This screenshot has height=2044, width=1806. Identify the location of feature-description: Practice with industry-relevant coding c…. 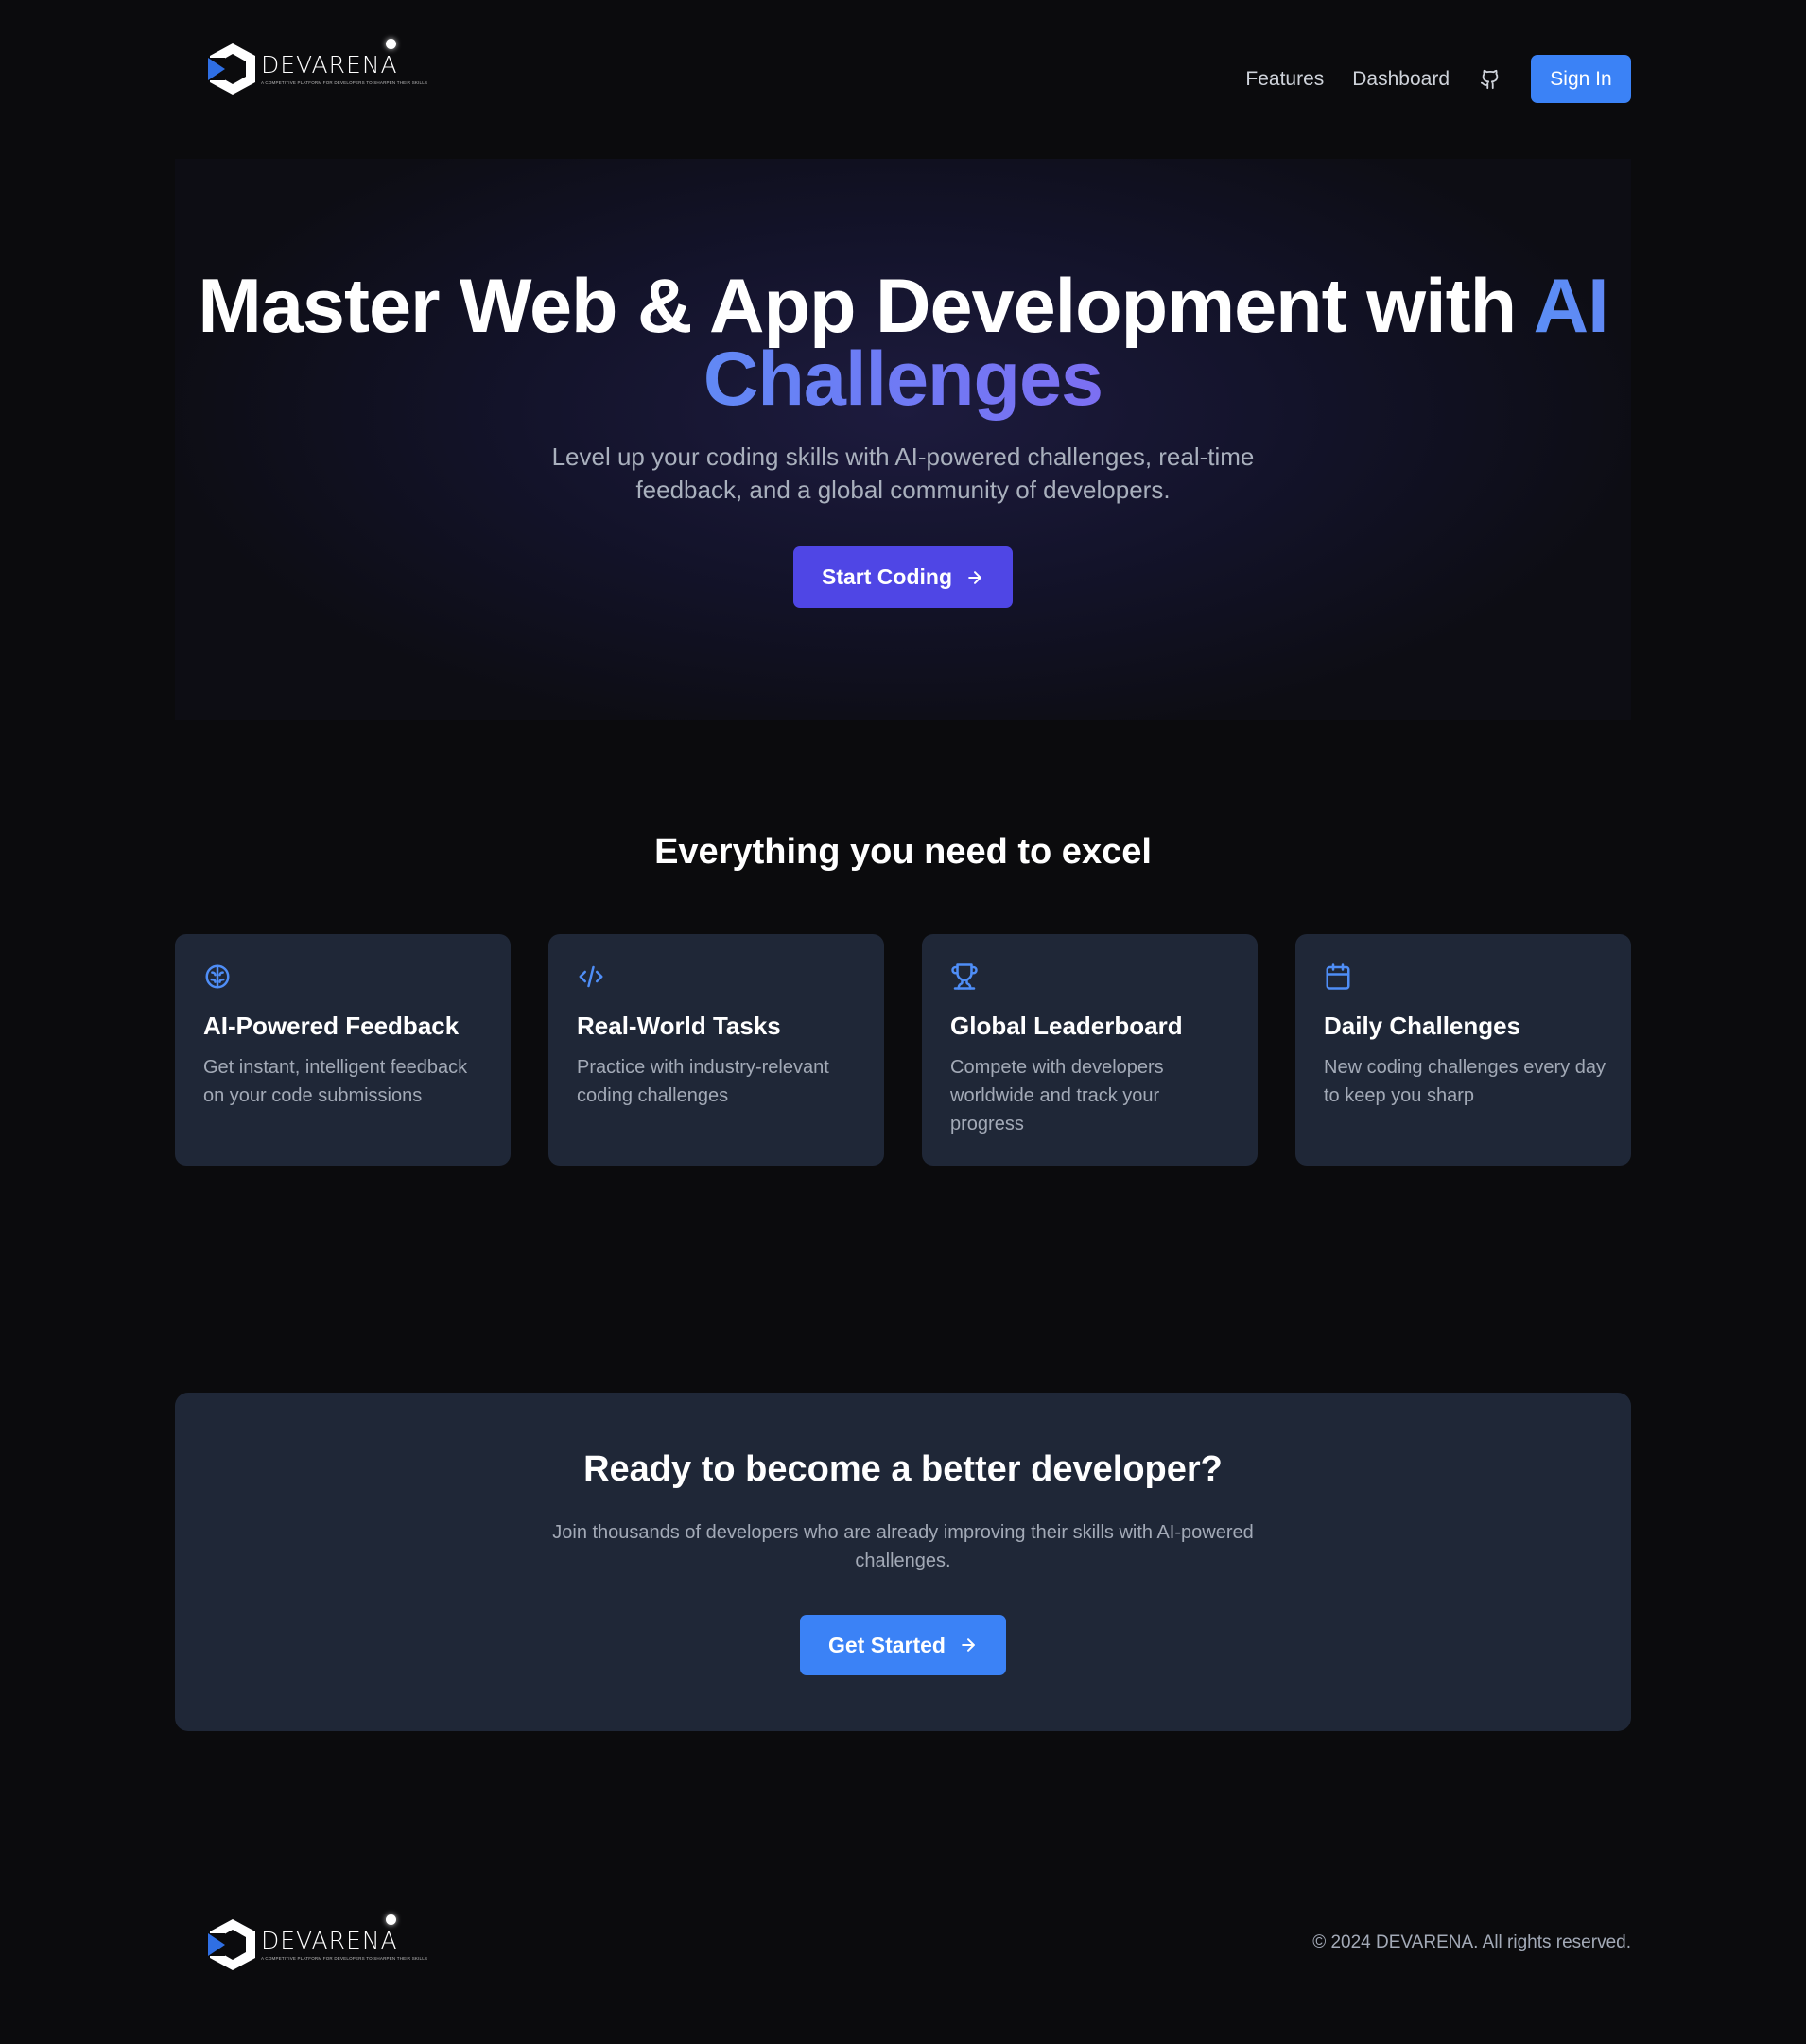
(703, 1081).